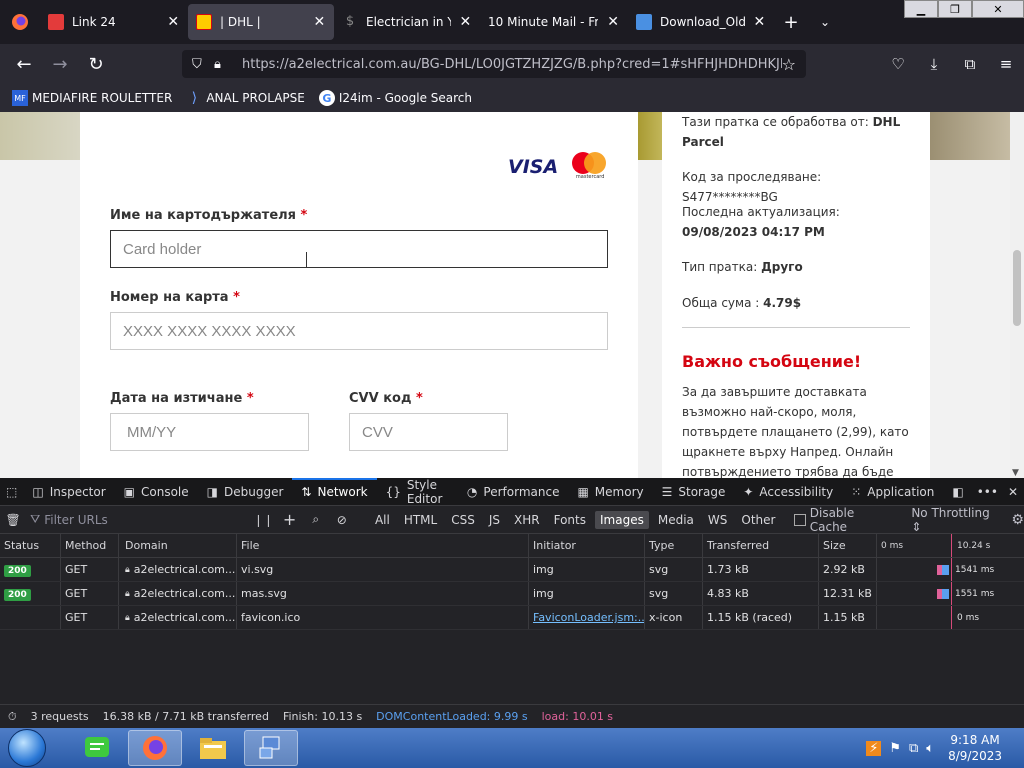 The height and width of the screenshot is (768, 1024). I want to click on filter-media: Media, so click(676, 520).